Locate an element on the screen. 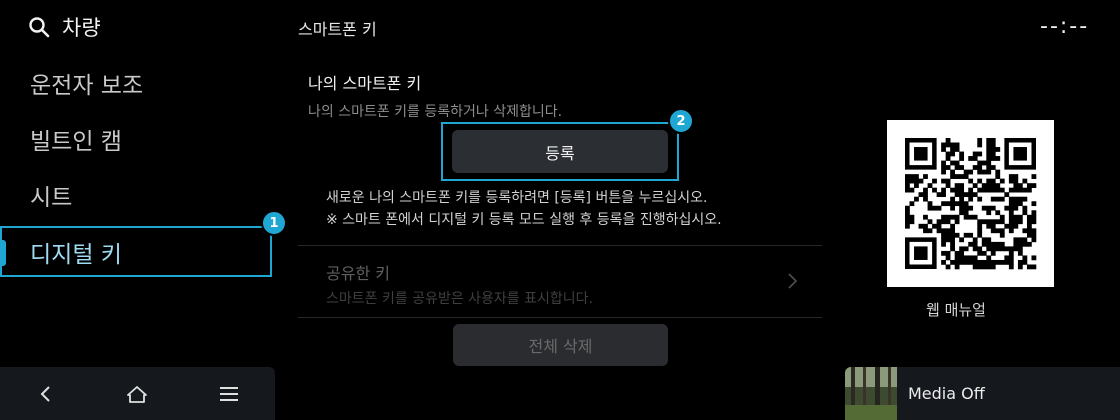 This screenshot has width=1120, height=420. menu-icon is located at coordinates (229, 393).